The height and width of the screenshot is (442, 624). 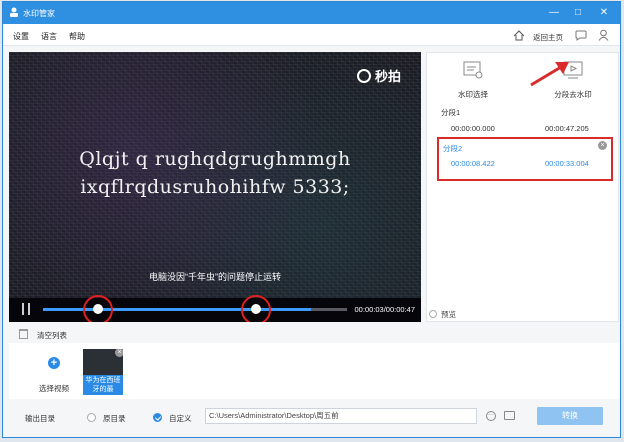 I want to click on segment2-end: 00:00:33.004, so click(x=567, y=163).